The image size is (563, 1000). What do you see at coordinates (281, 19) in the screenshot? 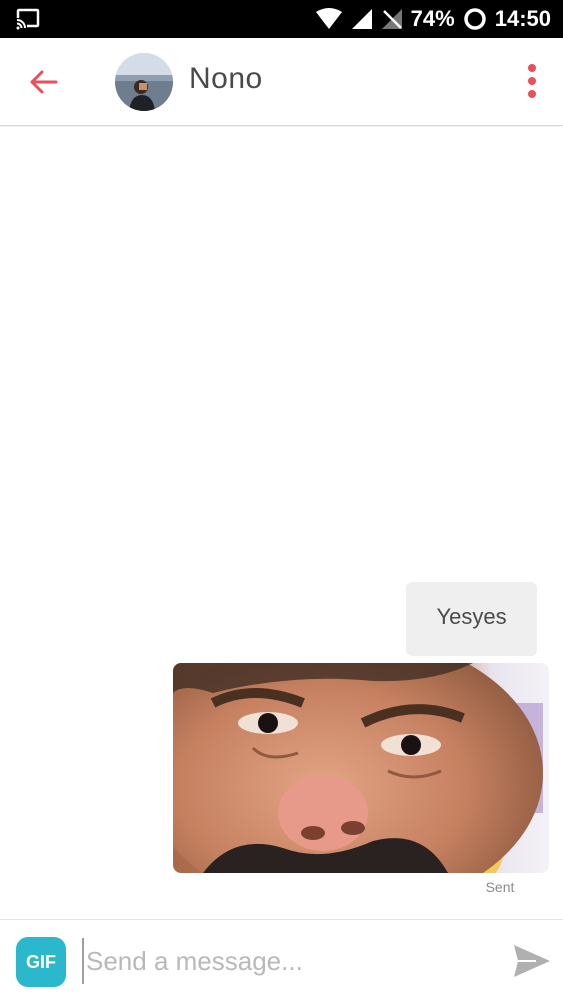
I see `status-bar: 74% 14:50` at bounding box center [281, 19].